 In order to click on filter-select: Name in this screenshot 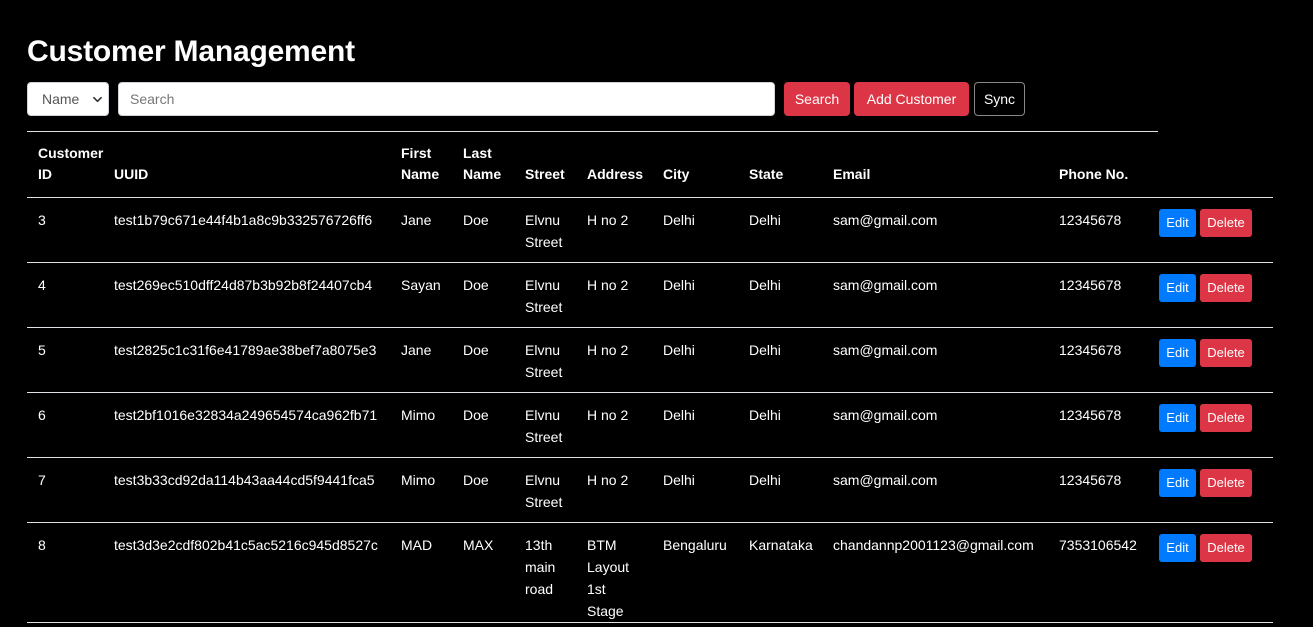, I will do `click(68, 99)`.